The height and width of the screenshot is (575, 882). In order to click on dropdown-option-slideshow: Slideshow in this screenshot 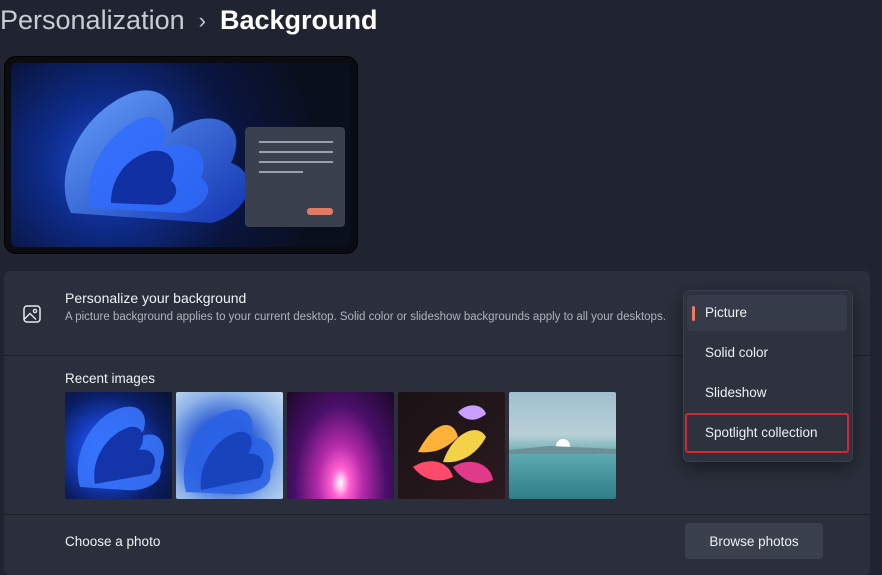, I will do `click(767, 393)`.